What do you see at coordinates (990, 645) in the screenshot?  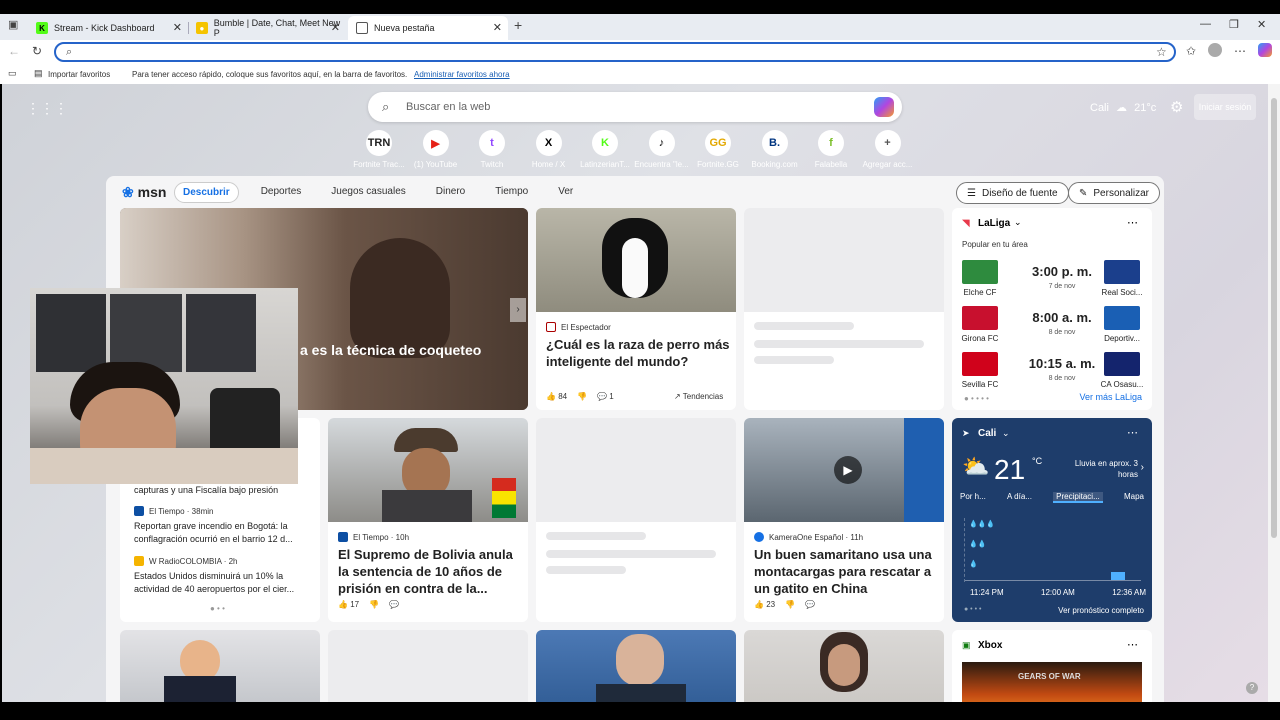 I see `xbox-title: Xbox` at bounding box center [990, 645].